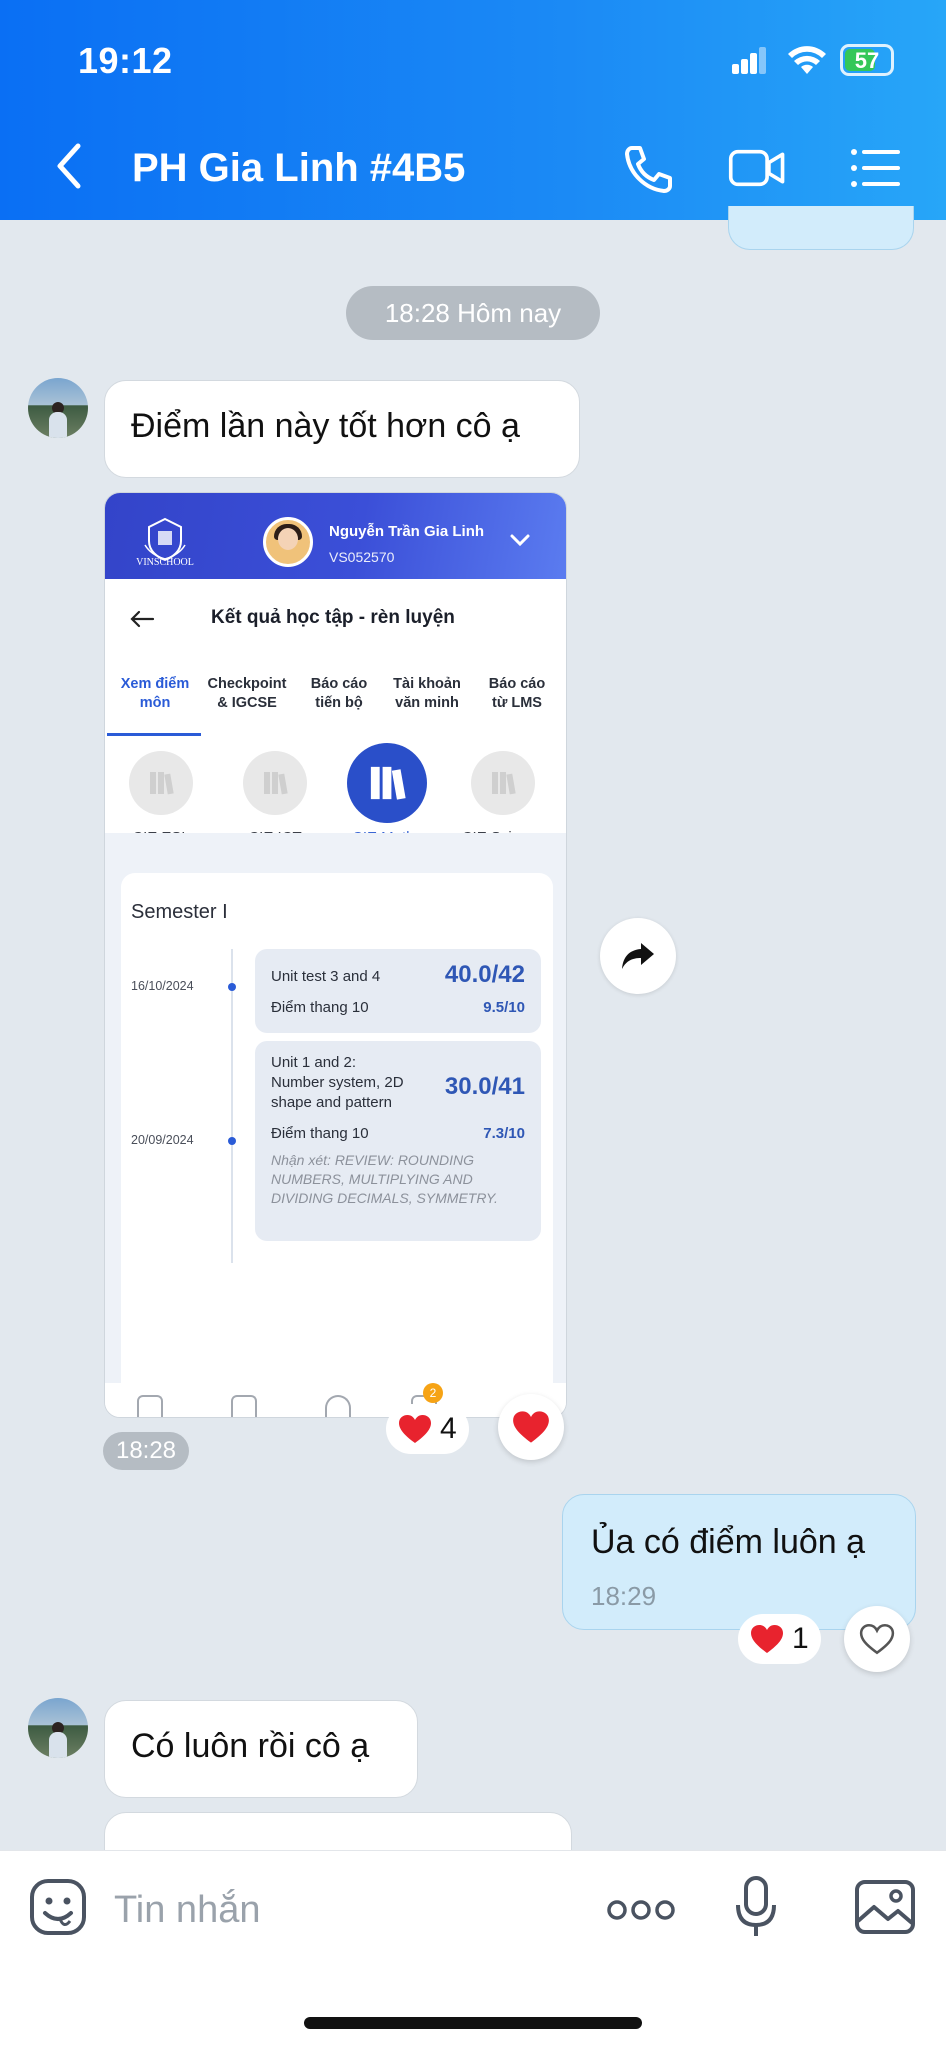 The width and height of the screenshot is (946, 2048). What do you see at coordinates (517, 693) in the screenshot?
I see `tab-bao-cao-lms: Báo cáo từ LMS` at bounding box center [517, 693].